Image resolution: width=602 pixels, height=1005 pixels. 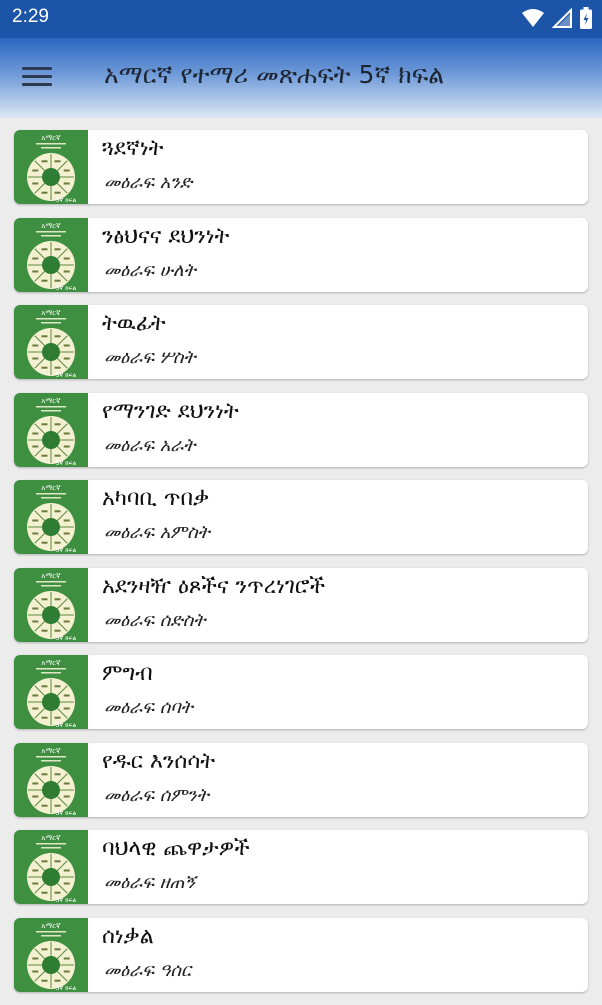 I want to click on status-icons, so click(x=557, y=18).